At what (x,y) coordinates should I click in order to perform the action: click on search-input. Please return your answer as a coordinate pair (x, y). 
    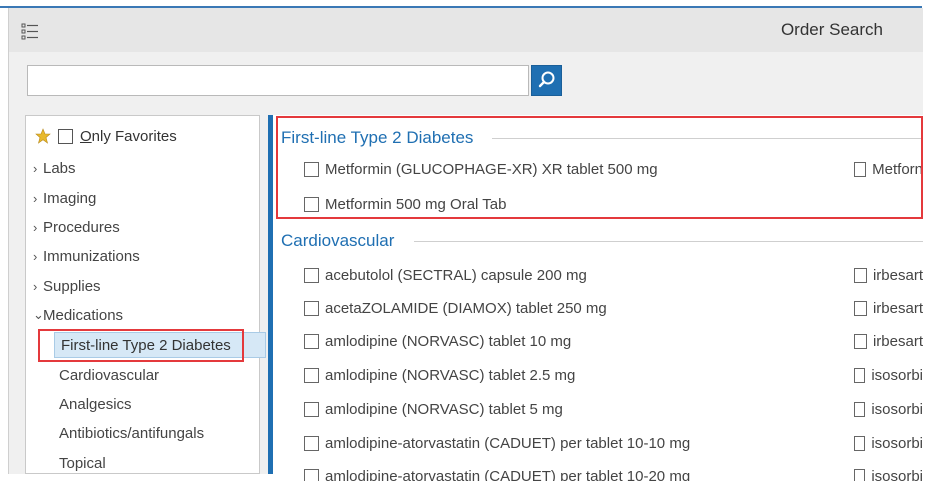
    Looking at the image, I should click on (278, 80).